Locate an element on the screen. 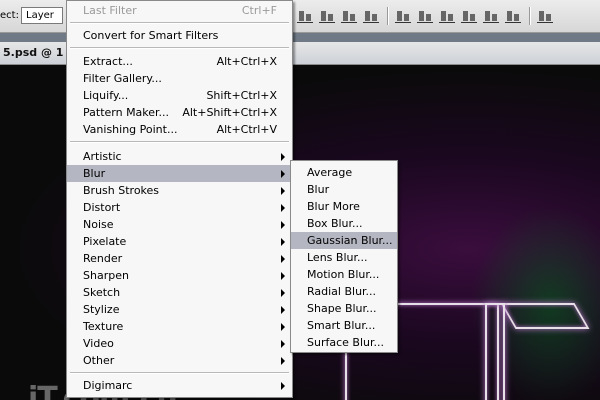 Image resolution: width=600 pixels, height=400 pixels. distribute-vertical-centers-icon is located at coordinates (425, 16).